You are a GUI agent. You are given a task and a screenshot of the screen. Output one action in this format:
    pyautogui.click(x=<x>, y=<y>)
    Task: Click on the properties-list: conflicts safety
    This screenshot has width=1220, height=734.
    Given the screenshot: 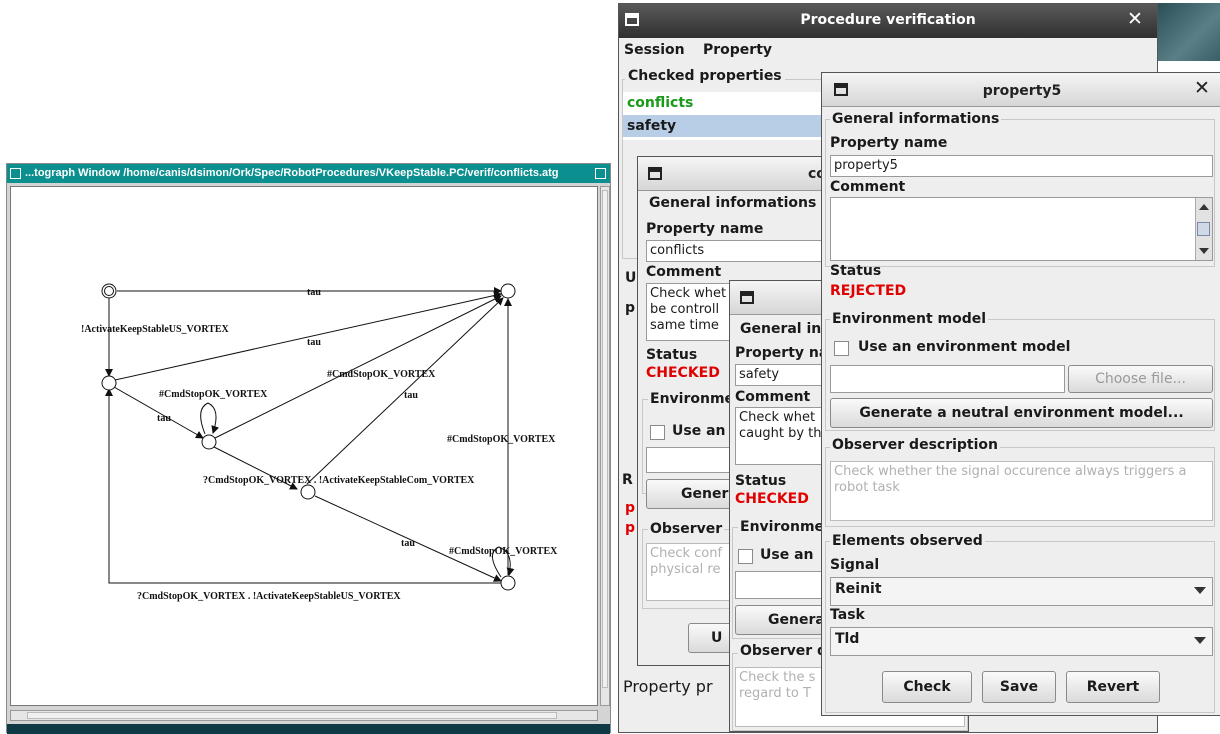 What is the action you would take?
    pyautogui.click(x=725, y=116)
    